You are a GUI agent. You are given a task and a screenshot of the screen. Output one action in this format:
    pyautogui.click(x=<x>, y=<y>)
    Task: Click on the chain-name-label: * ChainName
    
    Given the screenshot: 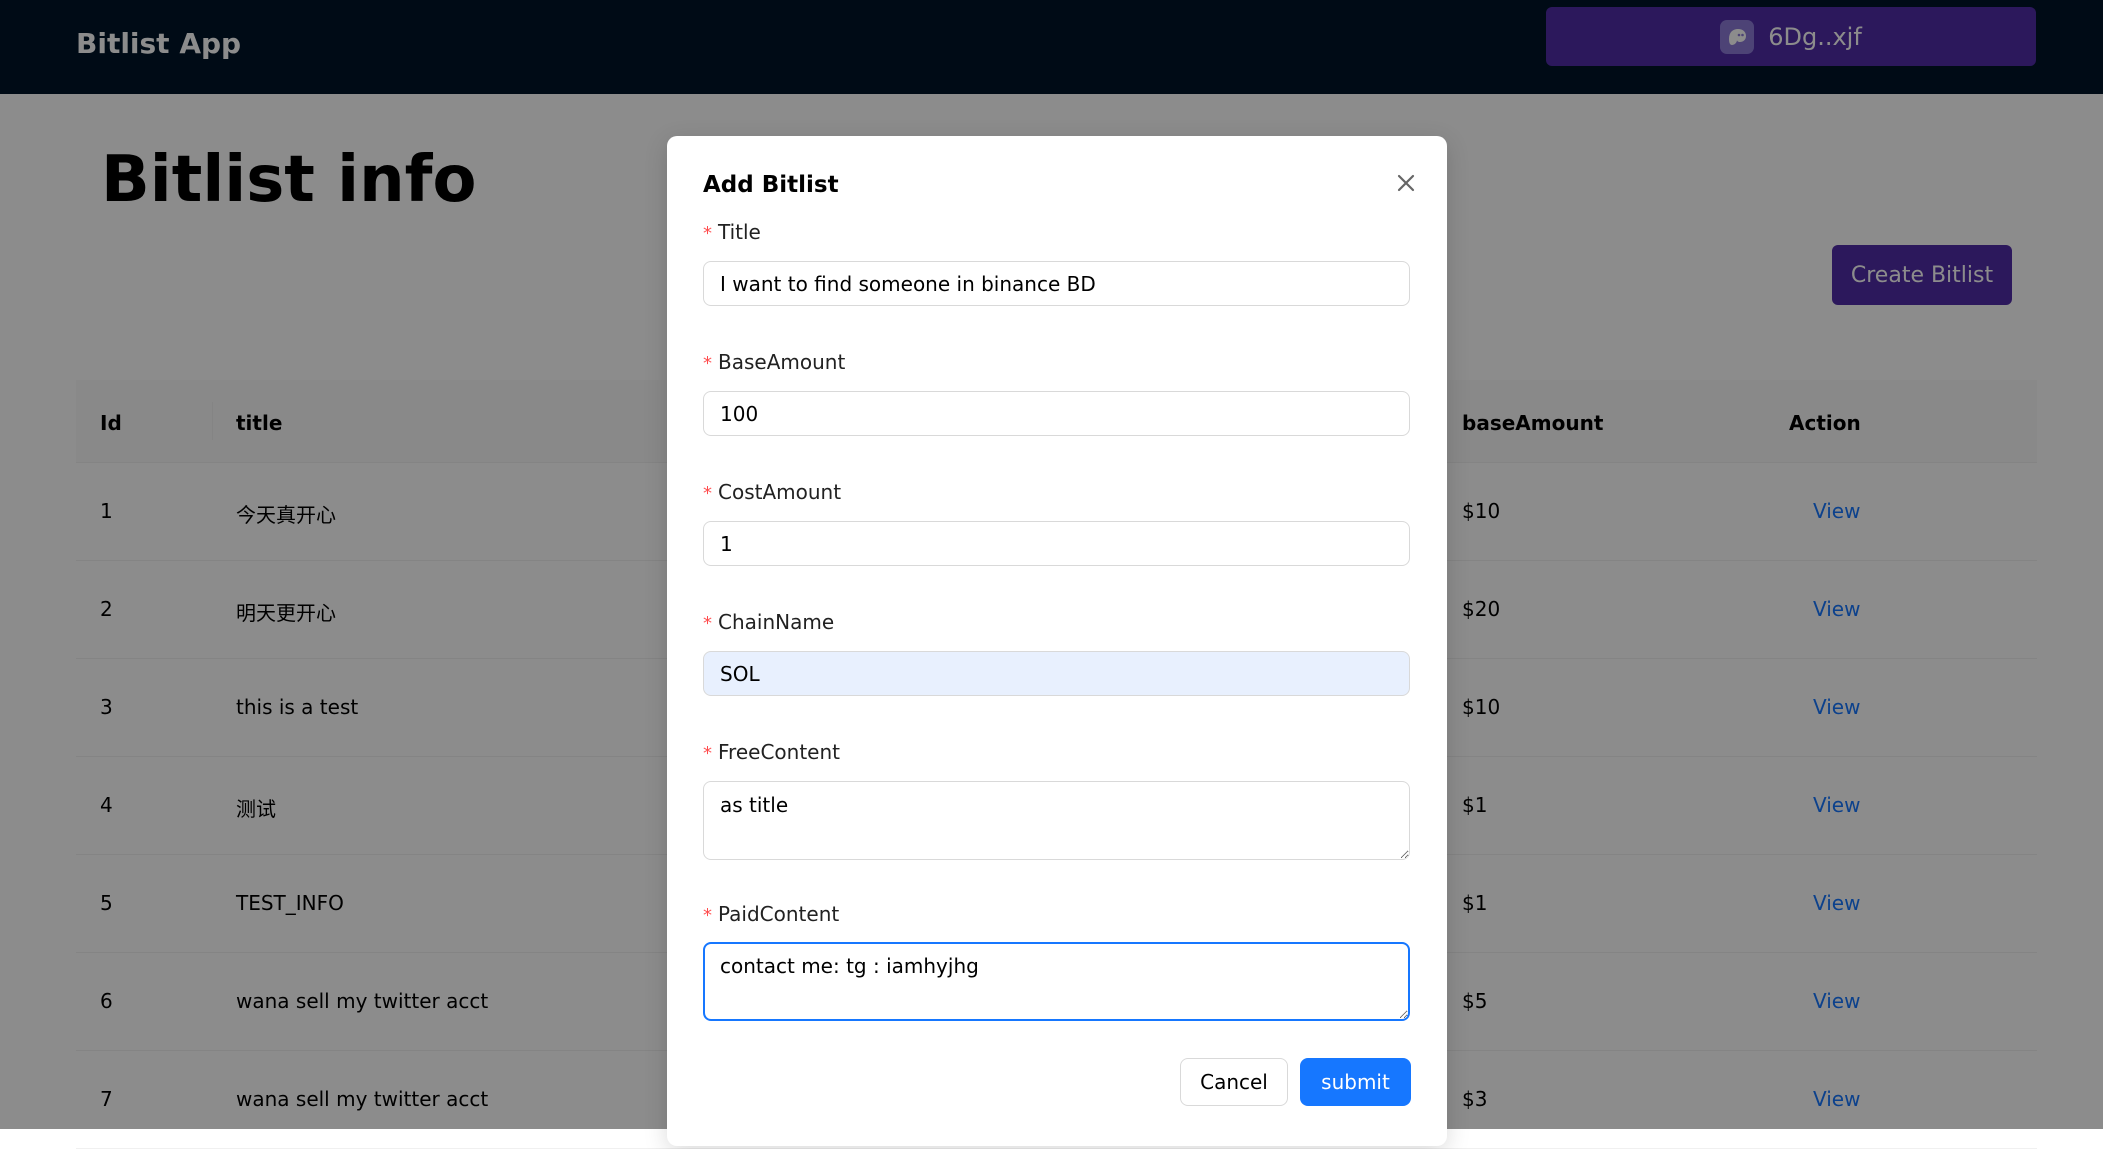 What is the action you would take?
    pyautogui.click(x=768, y=622)
    